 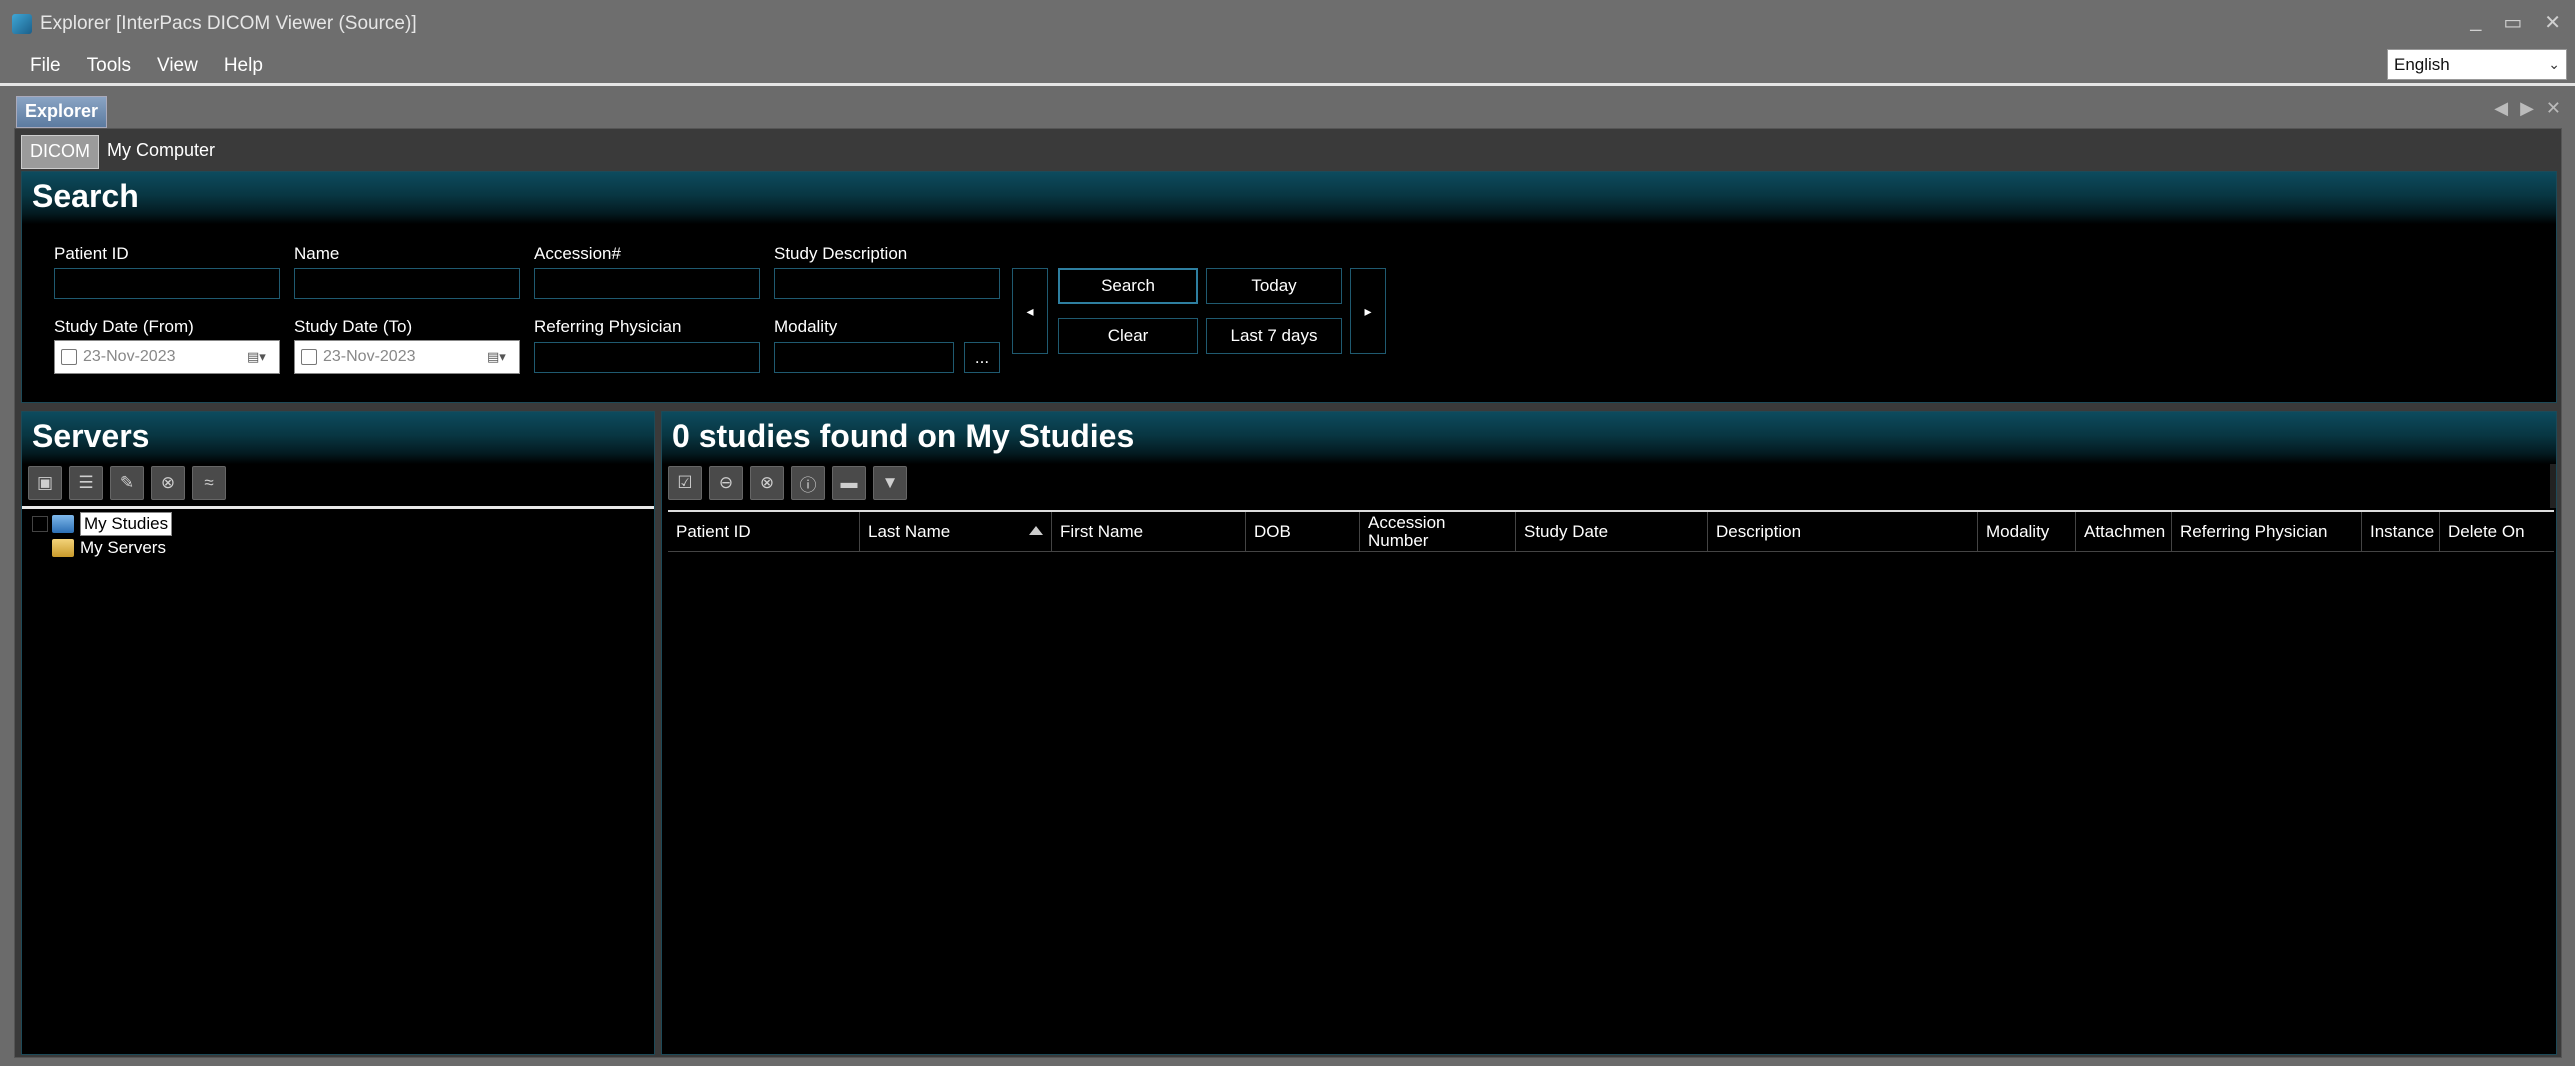 I want to click on next-arrow-button: ▸, so click(x=1368, y=311).